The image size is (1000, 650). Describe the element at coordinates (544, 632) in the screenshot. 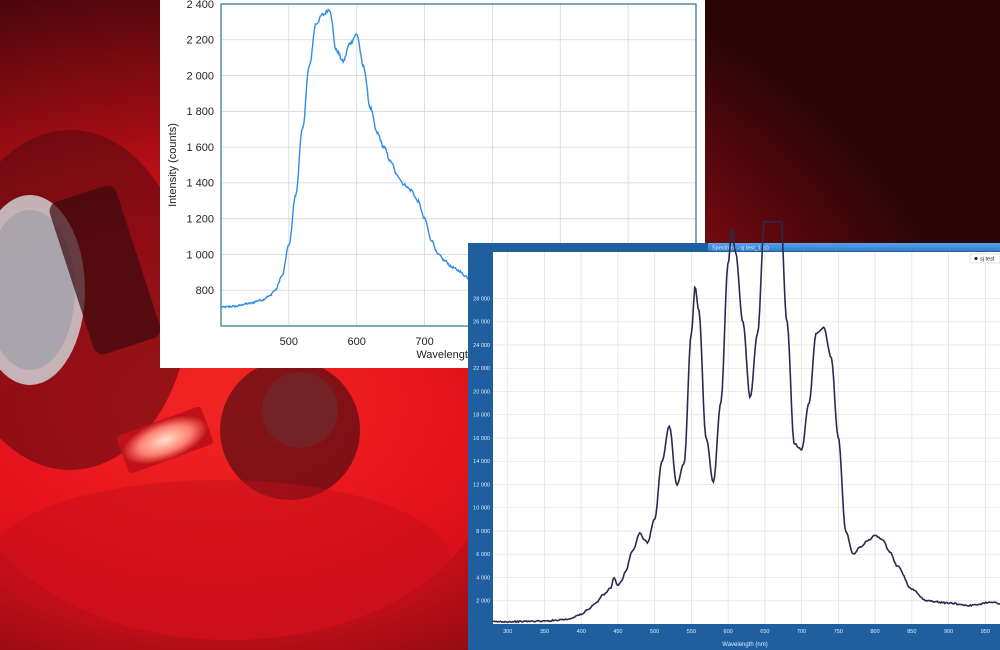

I see `chart-2-x-tick-label: 350` at that location.